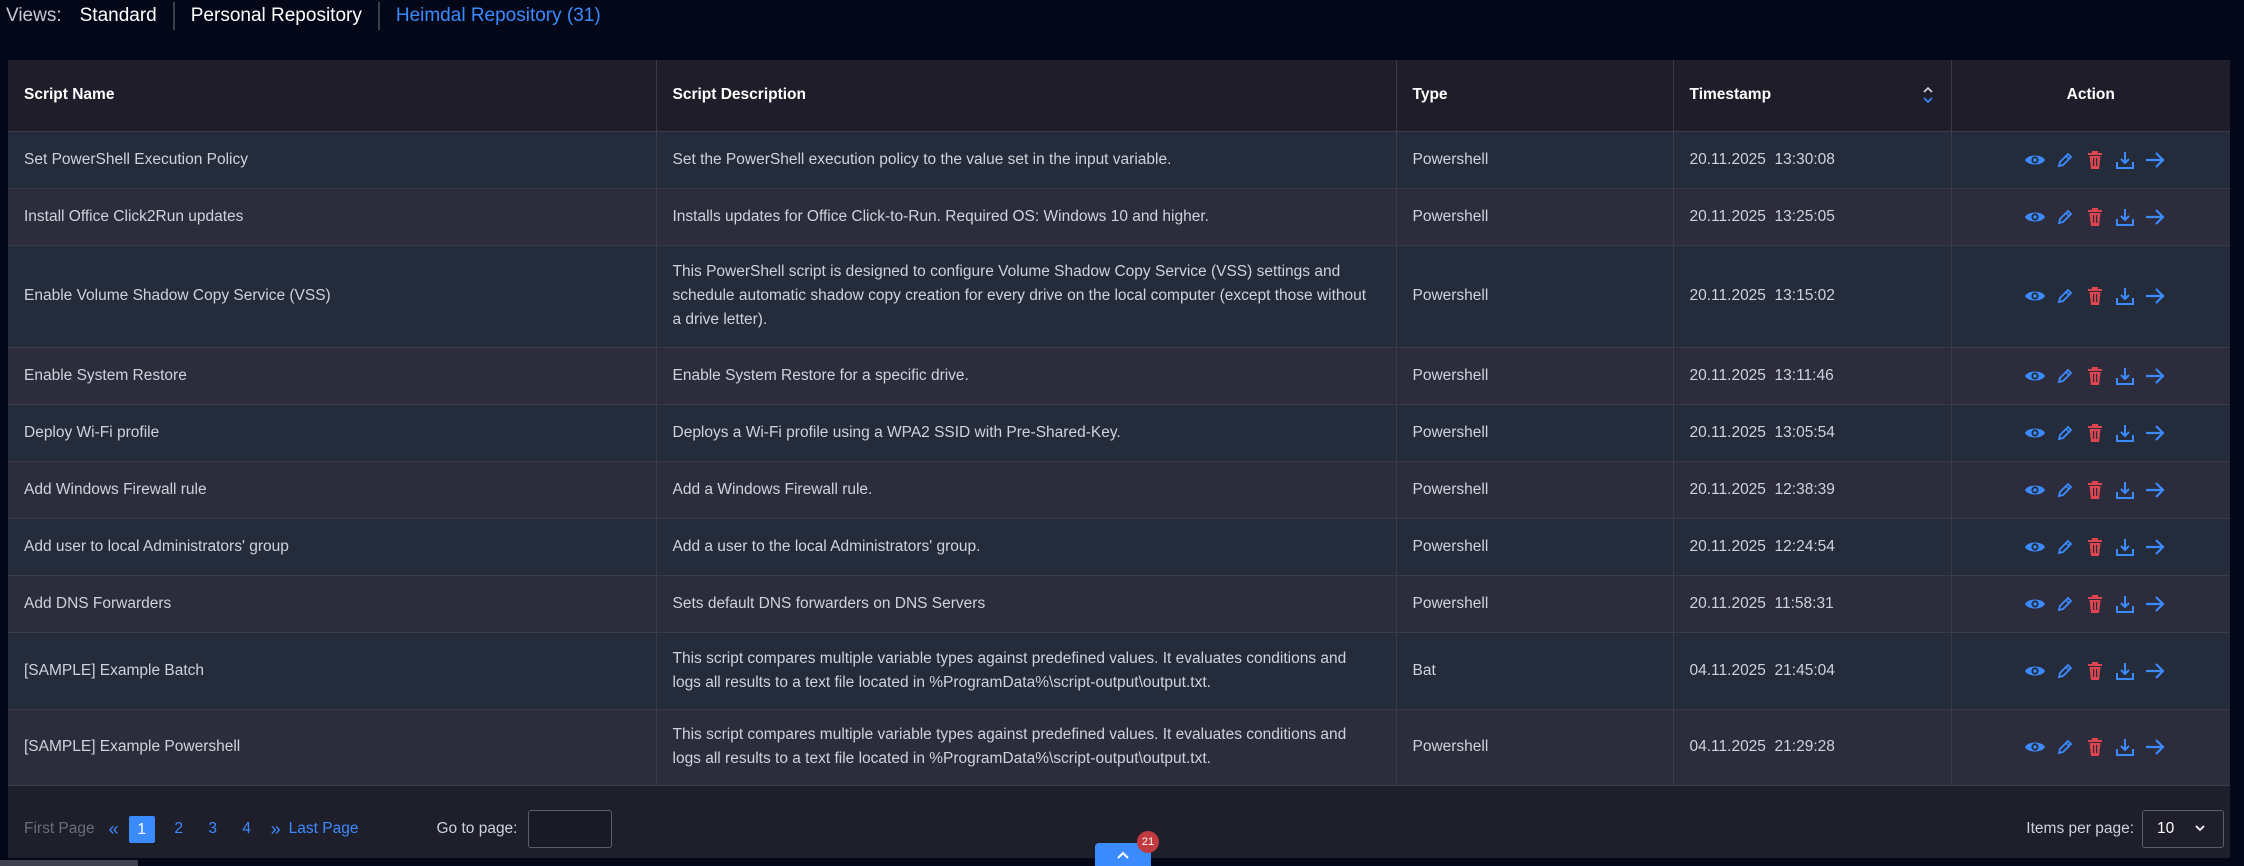  I want to click on first-page-link: First Page, so click(59, 829).